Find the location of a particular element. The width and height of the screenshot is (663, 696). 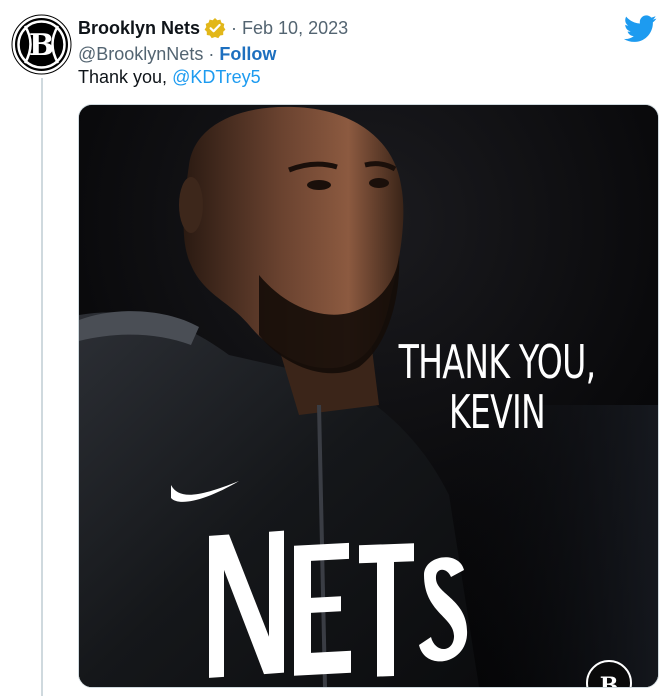

tweet-text: Thank you, @KDTrey5 is located at coordinates (169, 77).